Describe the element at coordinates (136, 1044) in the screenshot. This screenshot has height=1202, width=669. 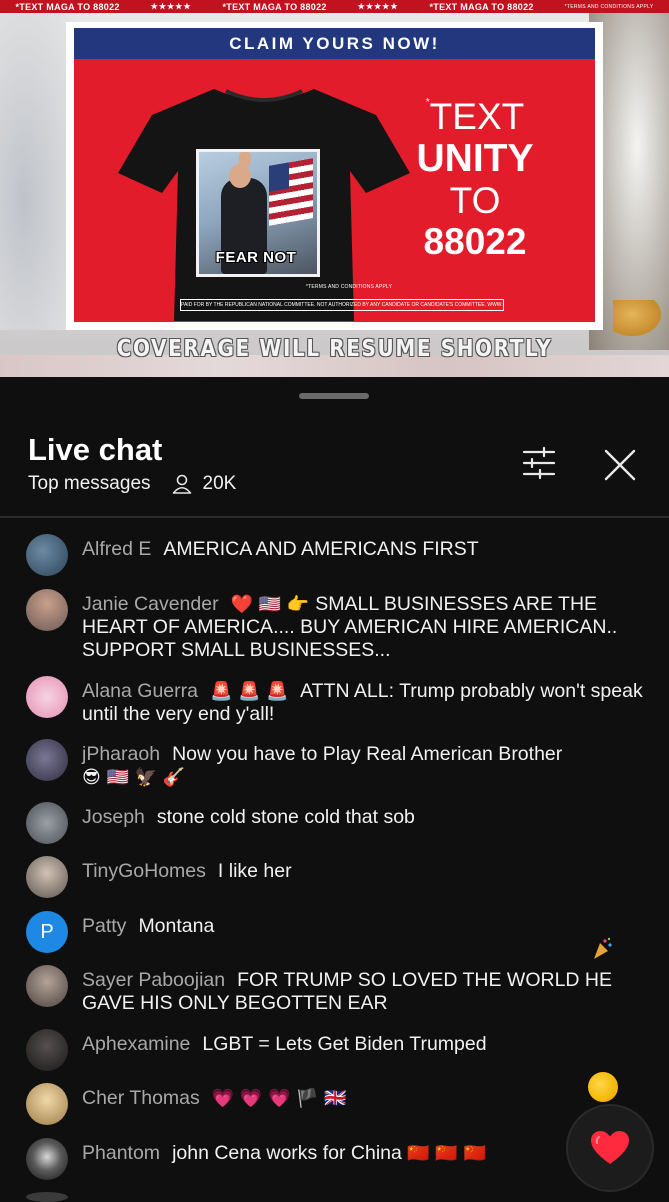
I see `author-name: Aphexamine` at that location.